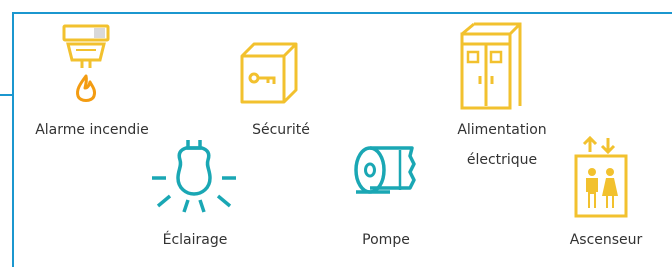 Image resolution: width=672 pixels, height=267 pixels. What do you see at coordinates (601, 176) in the screenshot?
I see `elevator-icon` at bounding box center [601, 176].